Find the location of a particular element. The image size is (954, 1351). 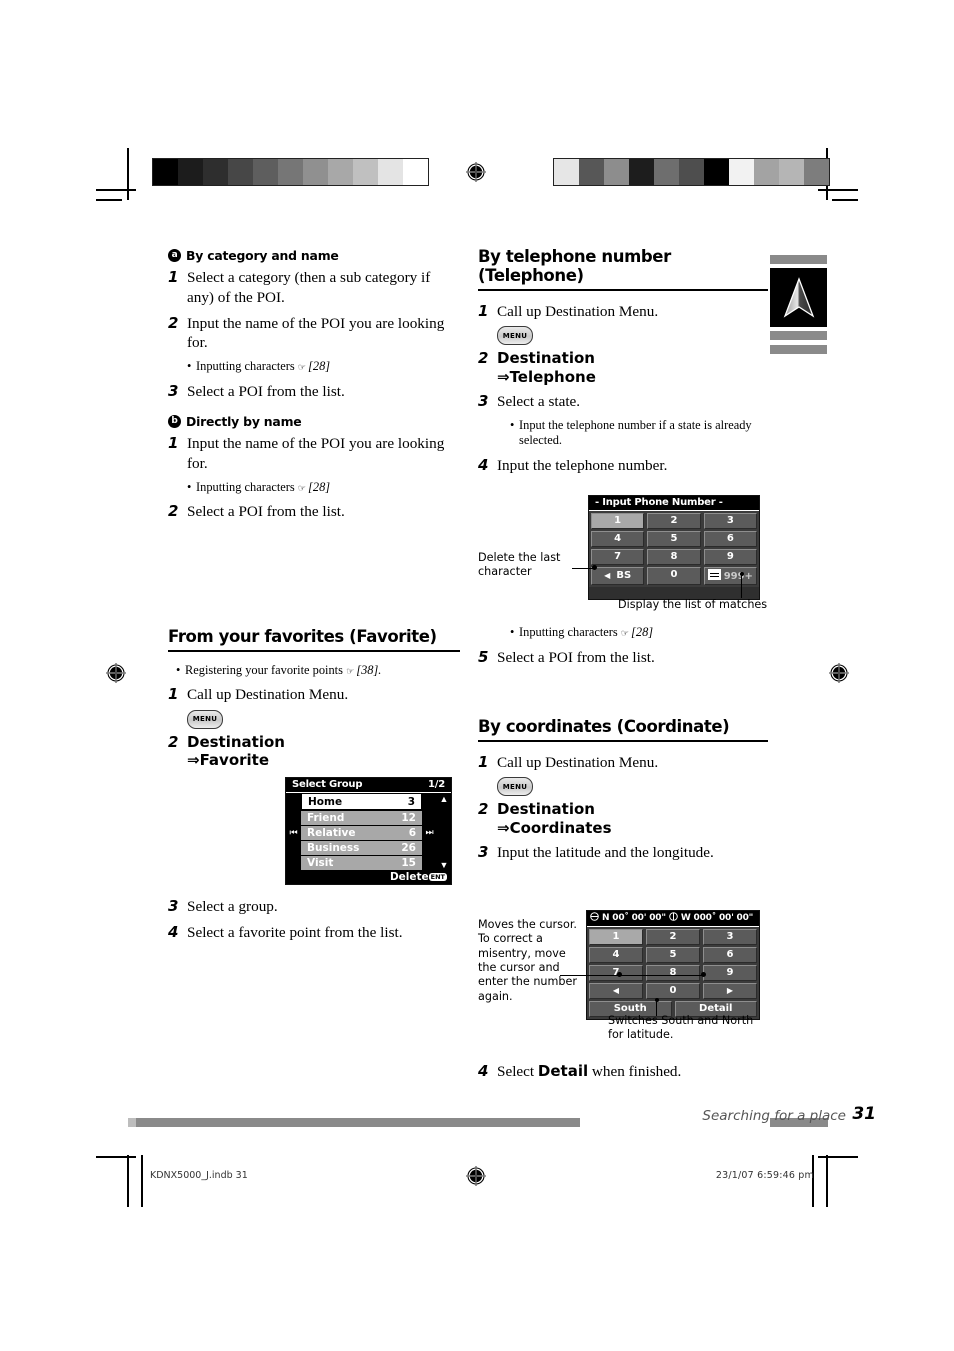

cursor-right-key: ▶ is located at coordinates (730, 991).